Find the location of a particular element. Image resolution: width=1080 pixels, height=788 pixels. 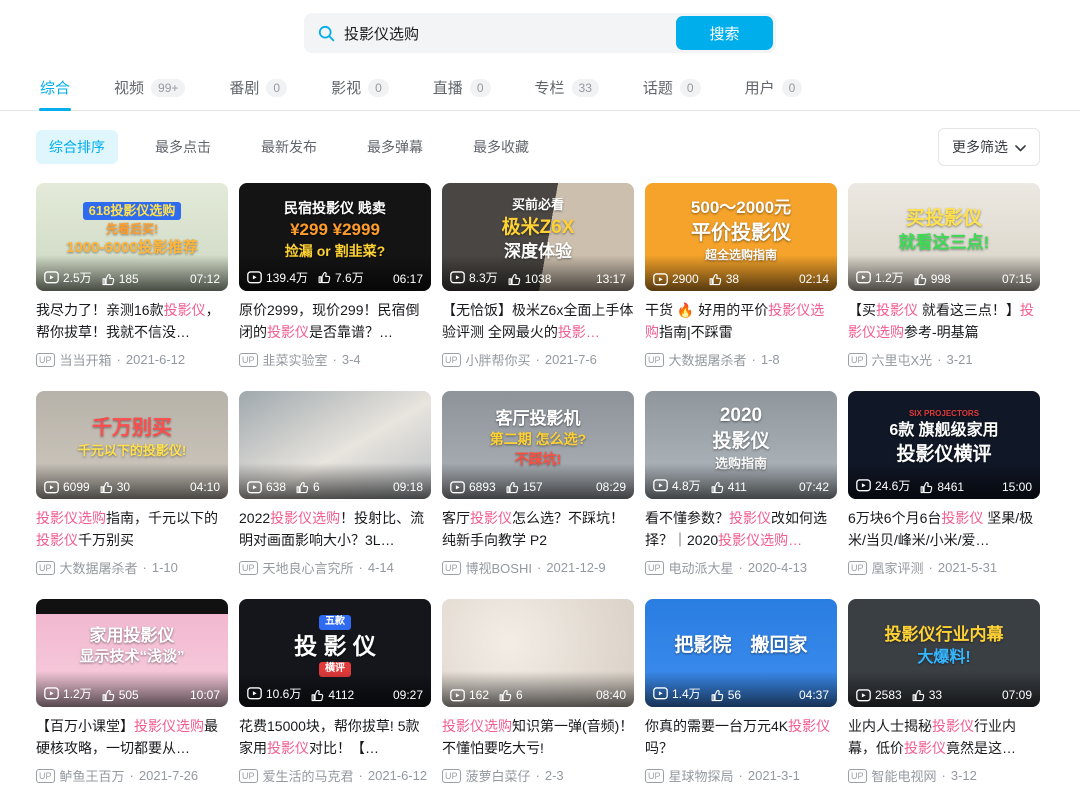

like-count: 505 is located at coordinates (120, 695).